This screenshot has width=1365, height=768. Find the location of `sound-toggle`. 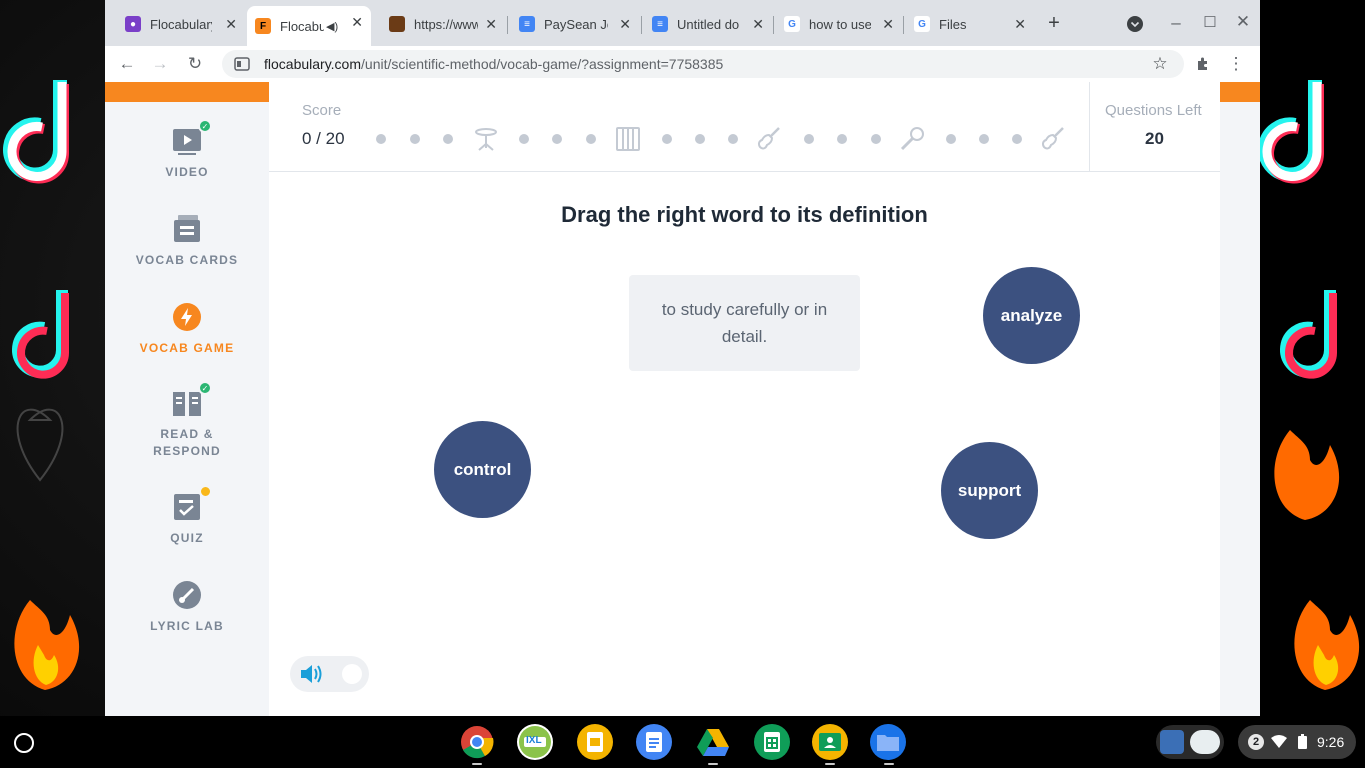

sound-toggle is located at coordinates (329, 674).